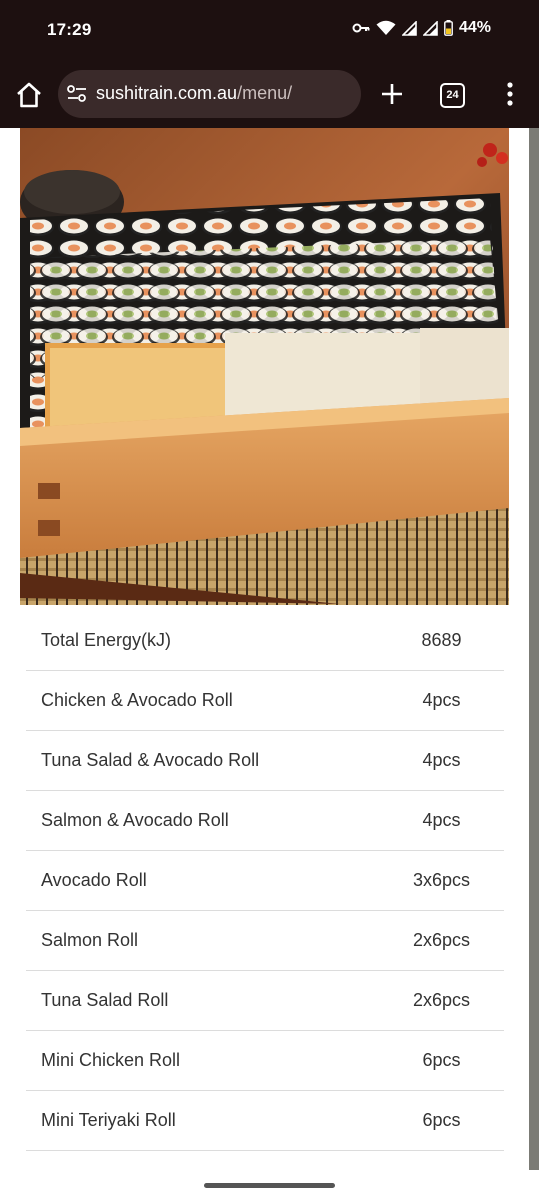 The width and height of the screenshot is (539, 1200). Describe the element at coordinates (409, 28) in the screenshot. I see `signal-icon` at that location.